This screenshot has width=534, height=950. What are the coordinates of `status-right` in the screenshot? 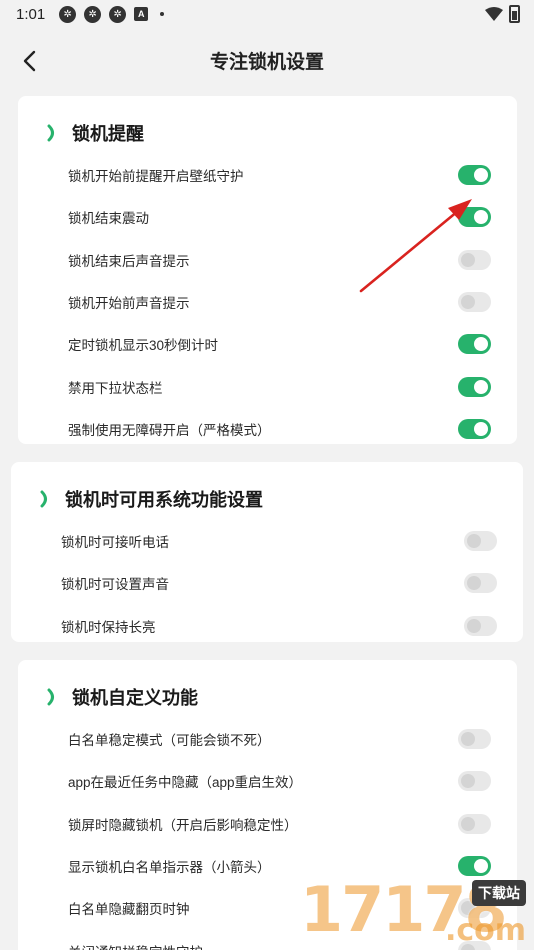 It's located at (502, 14).